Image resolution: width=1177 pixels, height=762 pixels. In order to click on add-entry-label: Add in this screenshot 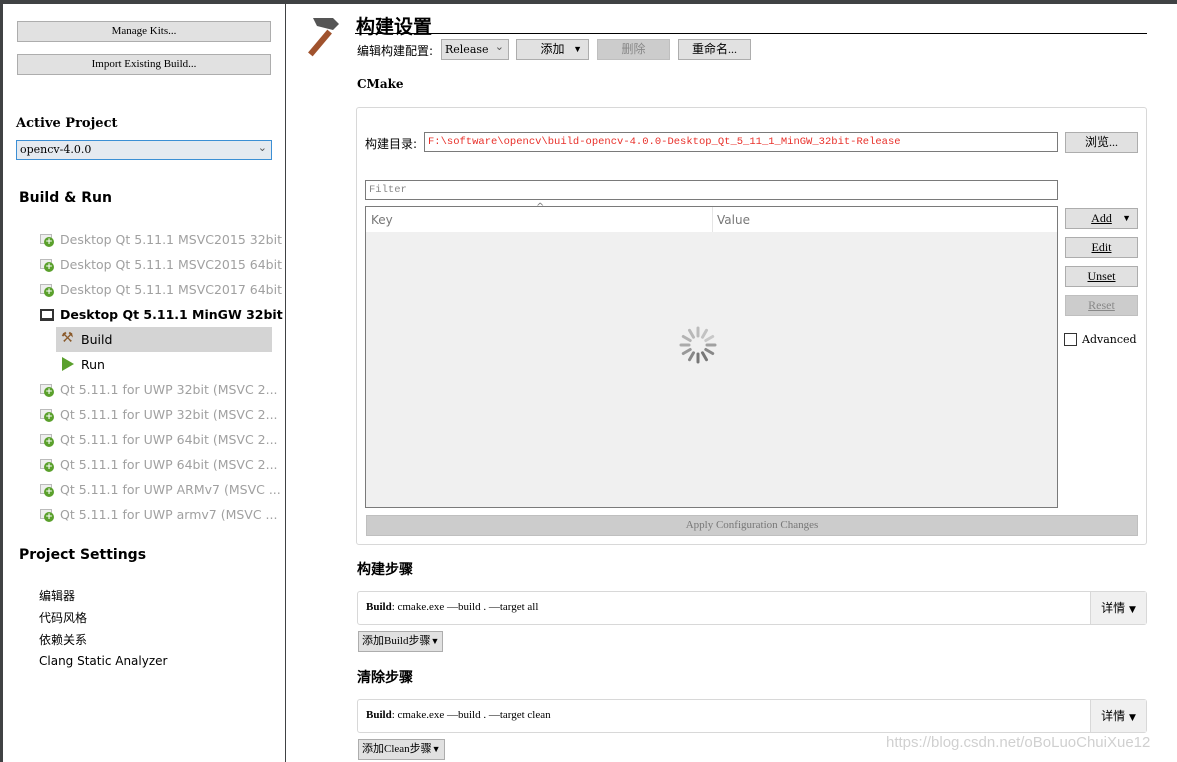, I will do `click(1101, 218)`.